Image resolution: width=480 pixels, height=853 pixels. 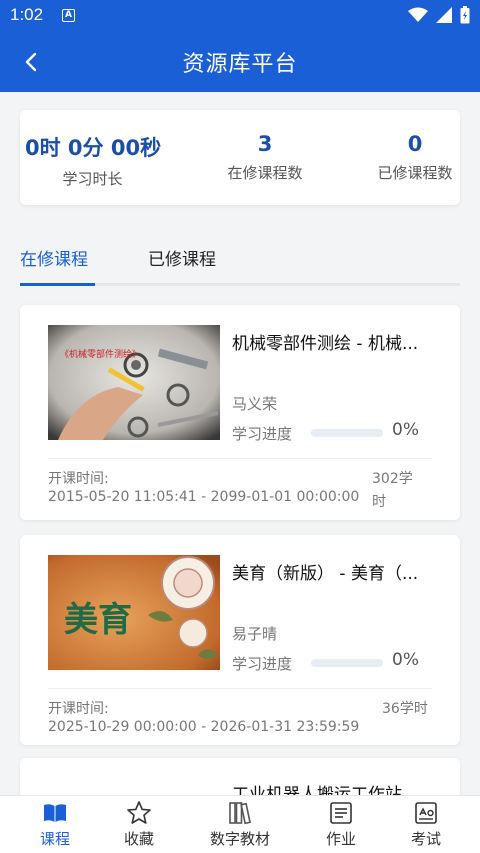 I want to click on mechanical-drawing-image: 《机械零部件测绘》, so click(x=134, y=382).